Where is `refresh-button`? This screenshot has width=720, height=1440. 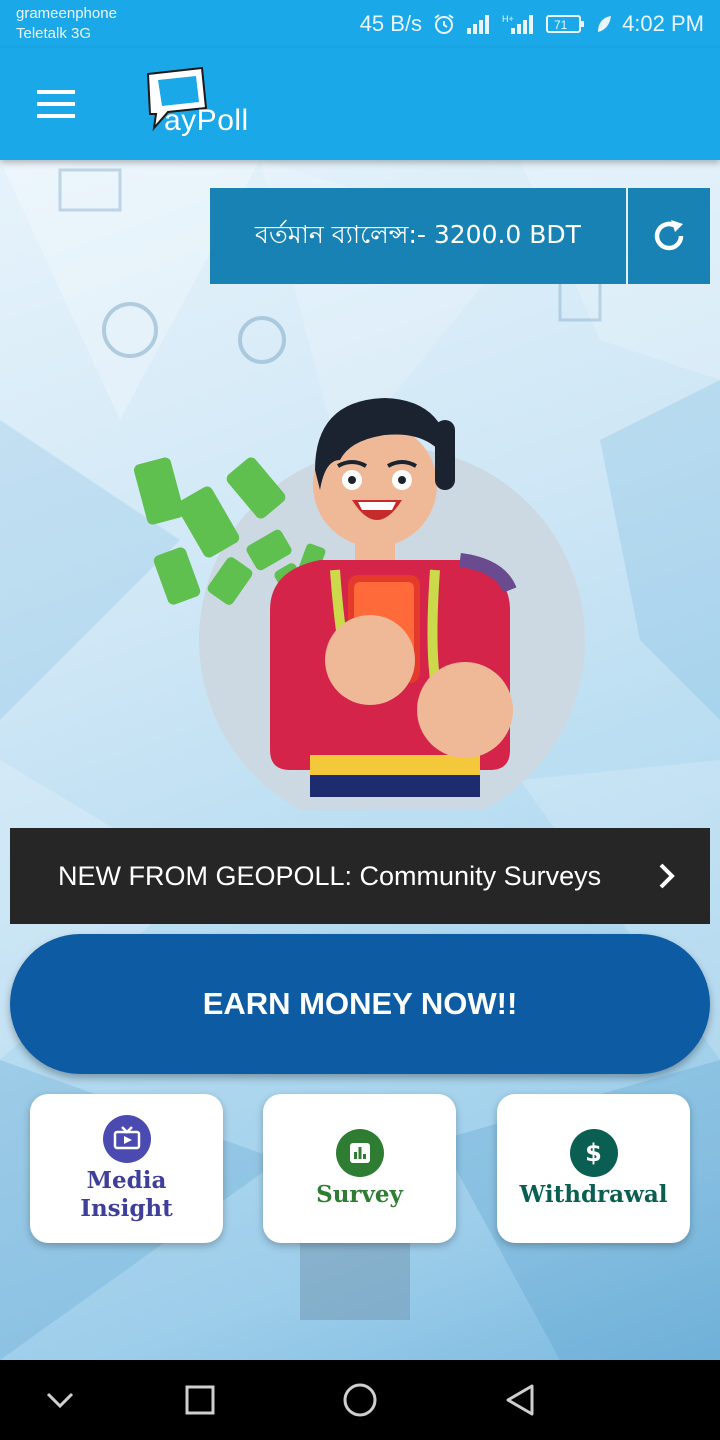 refresh-button is located at coordinates (669, 236).